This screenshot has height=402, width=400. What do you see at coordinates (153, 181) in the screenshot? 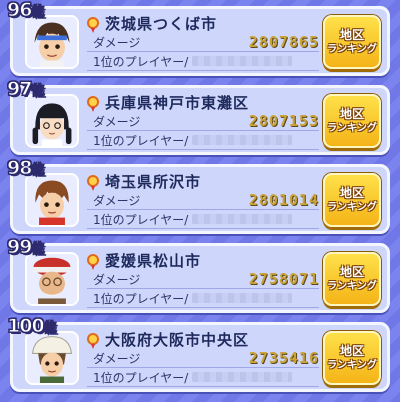
I see `area-name: 埼玉県所沢市` at bounding box center [153, 181].